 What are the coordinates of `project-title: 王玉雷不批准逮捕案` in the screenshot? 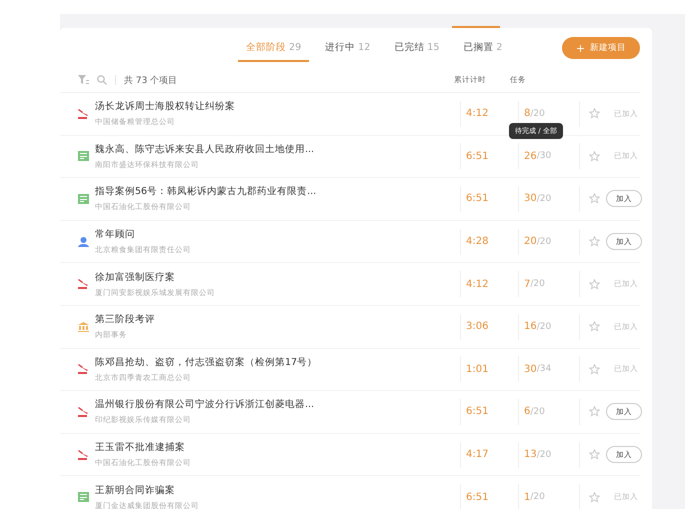 It's located at (277, 447).